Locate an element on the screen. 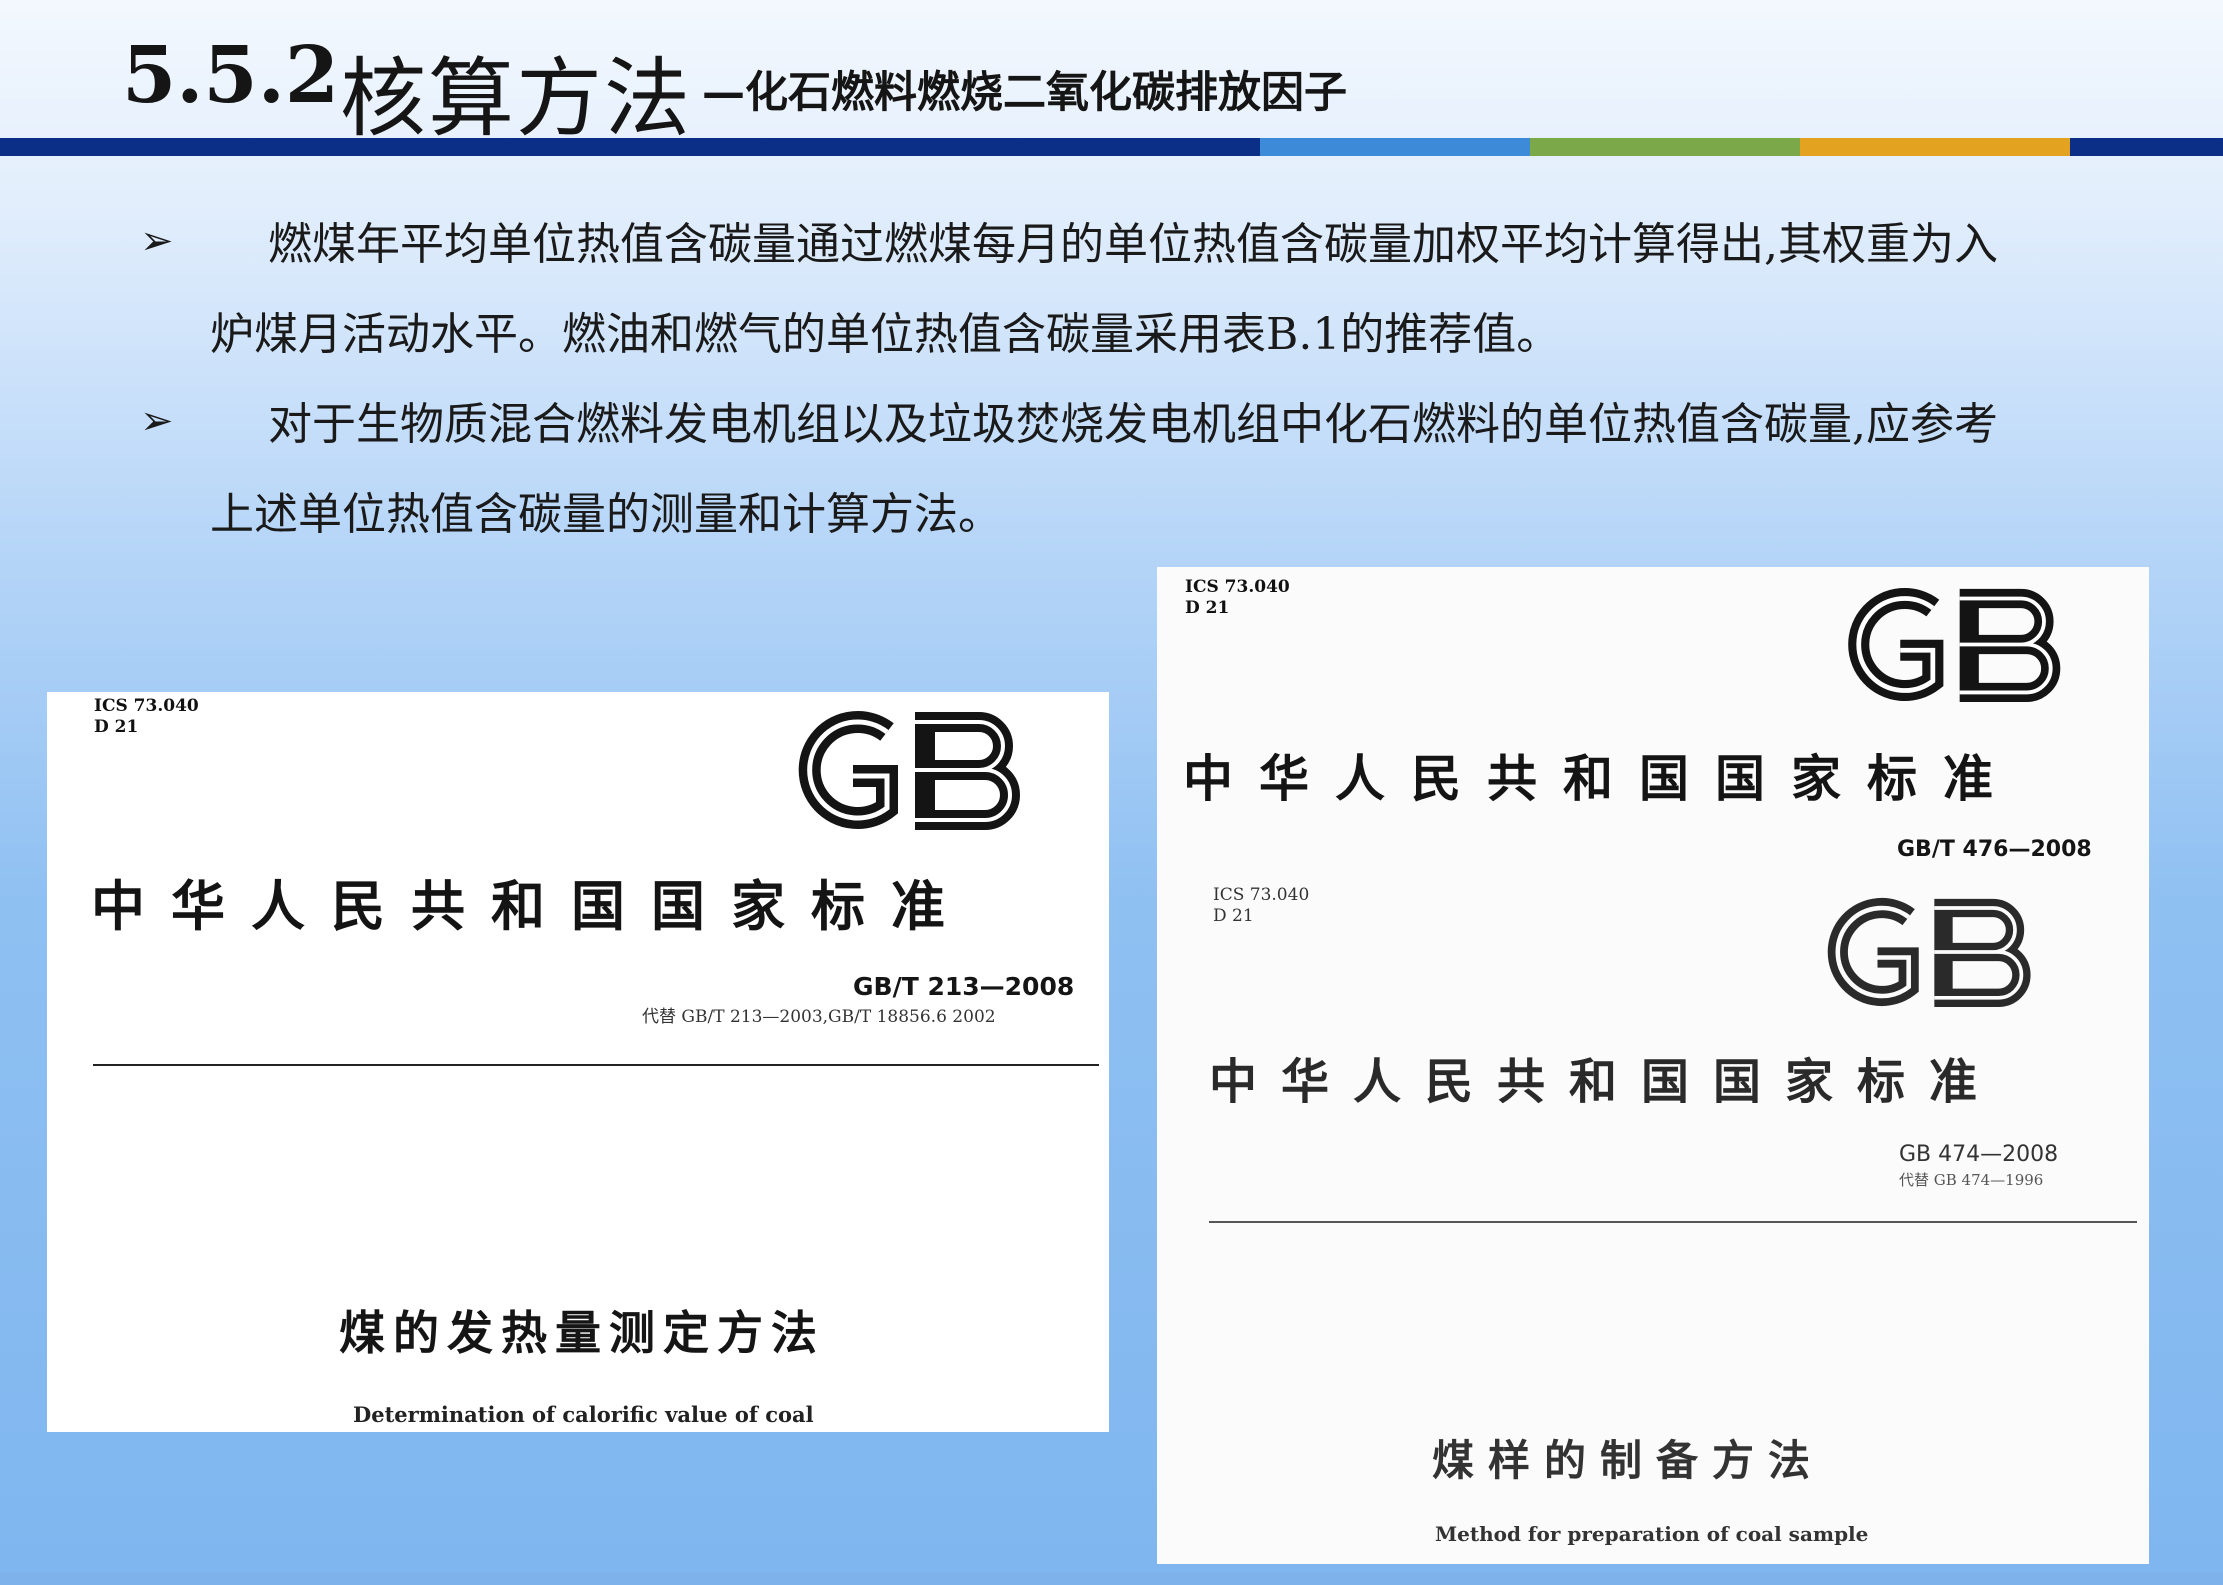 This screenshot has height=1585, width=2223. footer-strip is located at coordinates (1111, 1578).